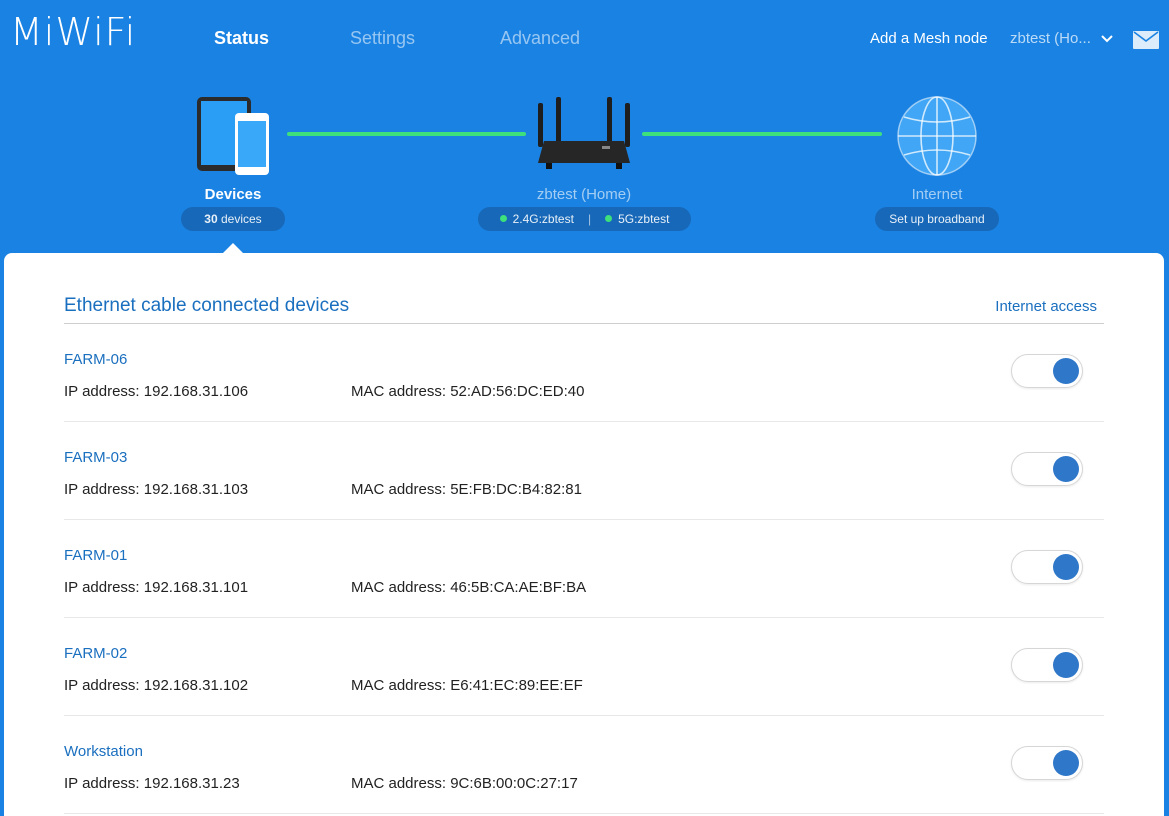 The height and width of the screenshot is (816, 1169). I want to click on broadband-setup-badge: Set up broadband, so click(937, 219).